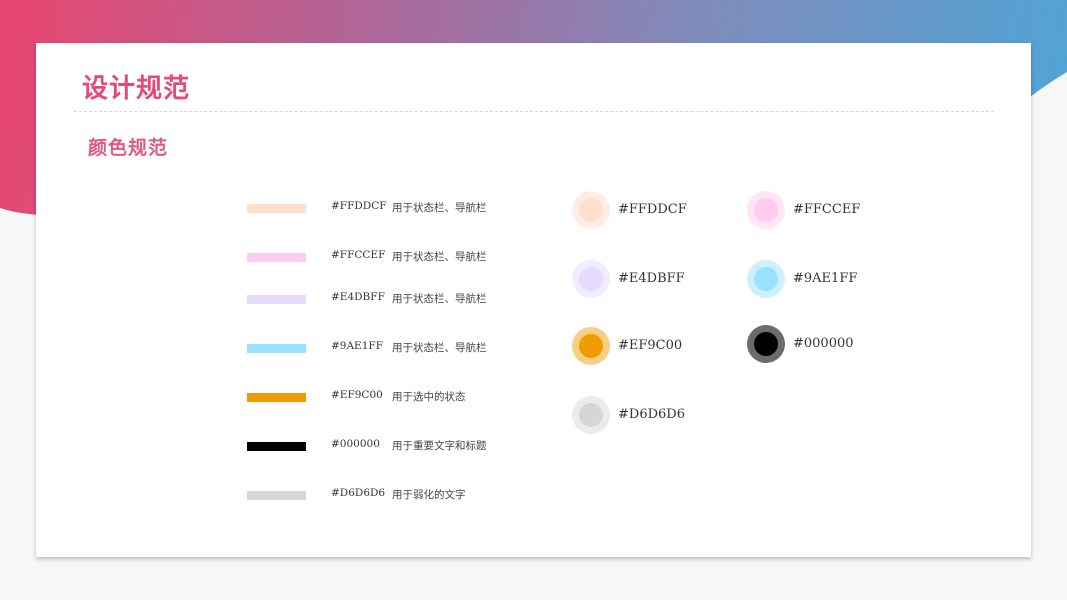 This screenshot has width=1067, height=600. I want to click on color-dot-label: #FFCCEF, so click(827, 209).